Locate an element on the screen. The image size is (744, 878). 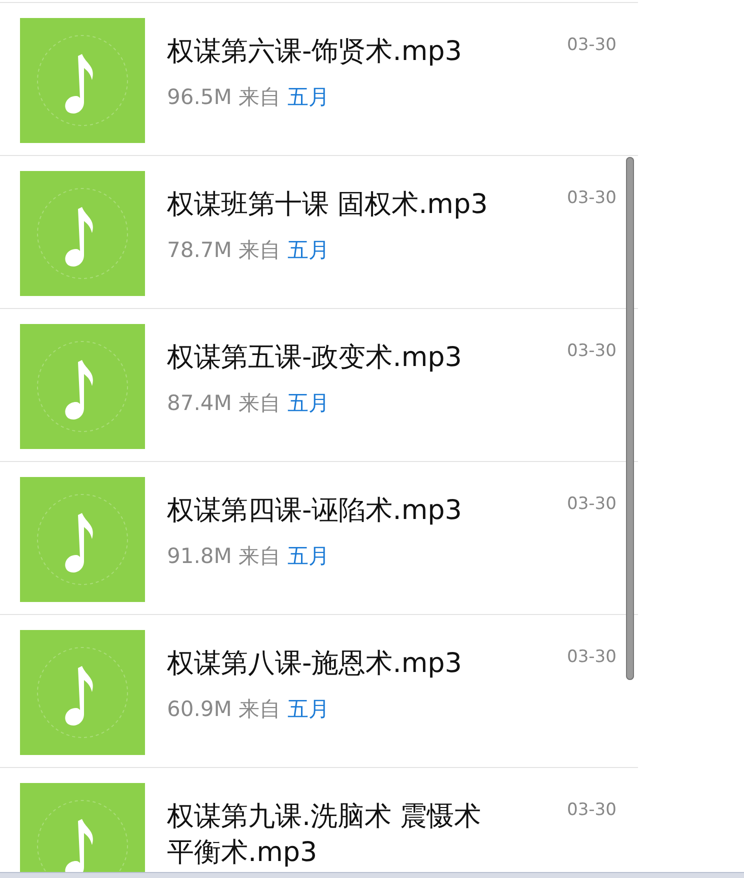
scrollbar is located at coordinates (630, 418).